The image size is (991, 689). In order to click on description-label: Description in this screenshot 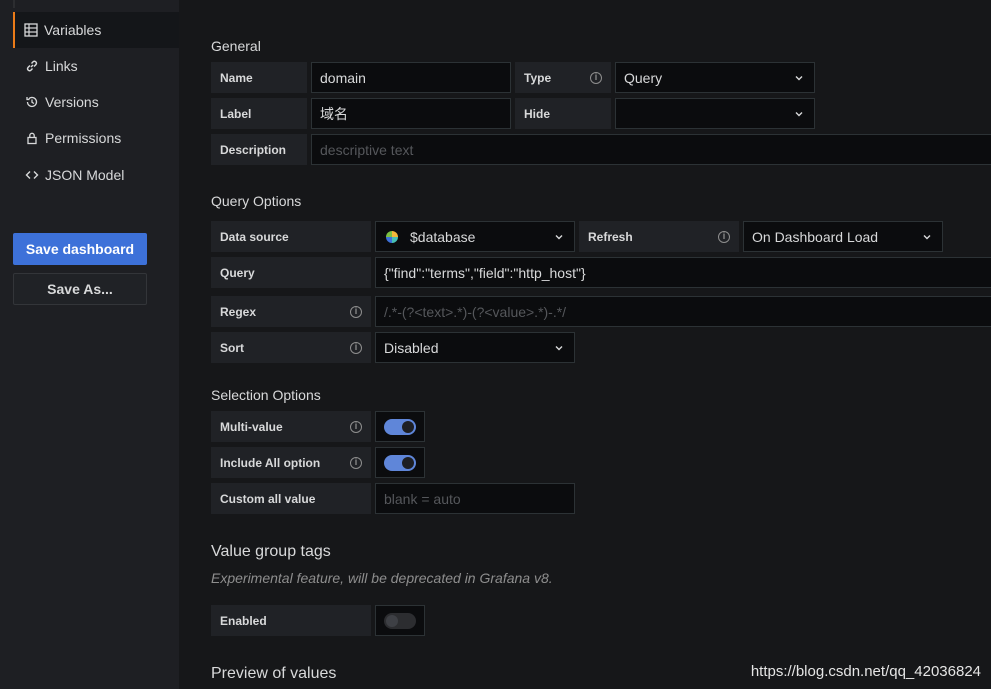, I will do `click(259, 149)`.